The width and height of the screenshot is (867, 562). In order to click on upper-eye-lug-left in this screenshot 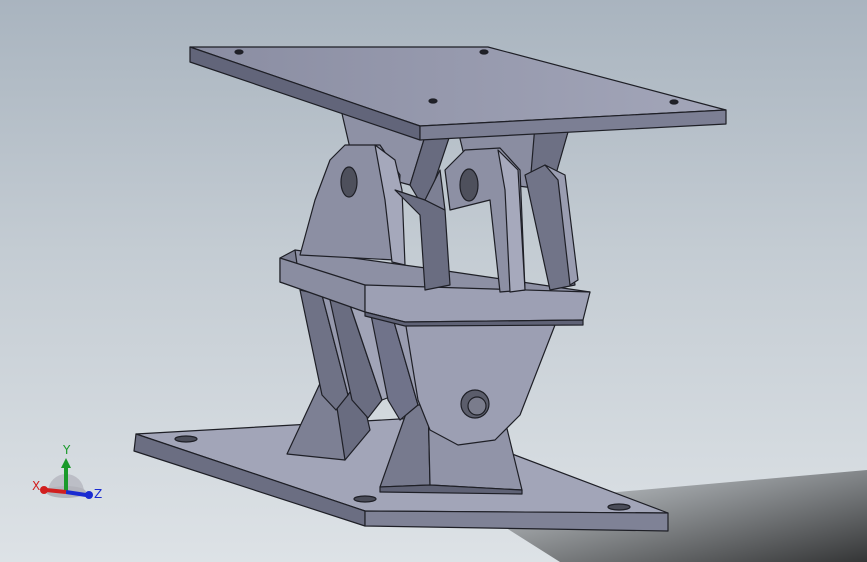, I will do `click(352, 205)`.